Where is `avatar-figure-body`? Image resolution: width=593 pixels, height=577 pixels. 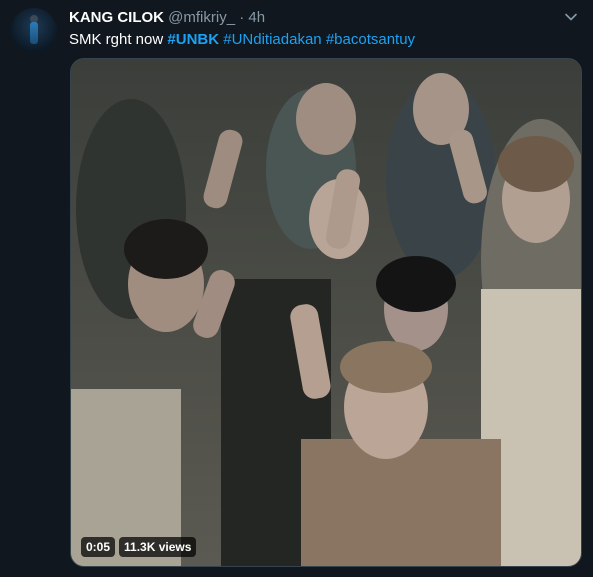 avatar-figure-body is located at coordinates (34, 33).